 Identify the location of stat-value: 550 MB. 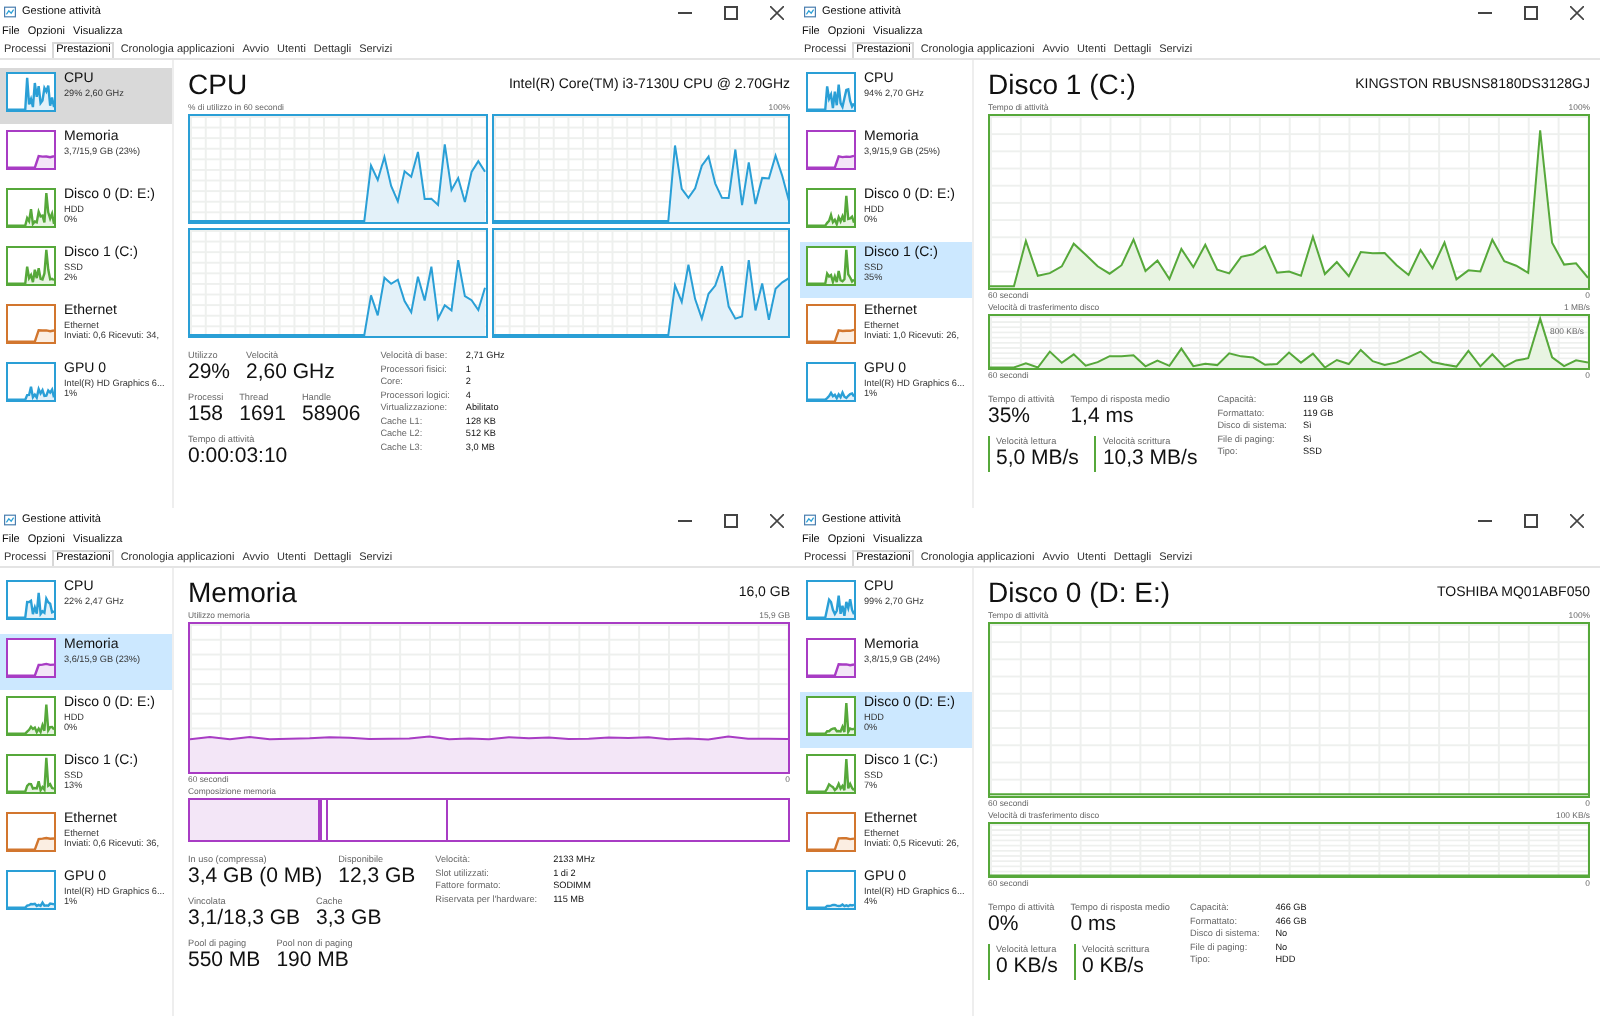
(224, 961).